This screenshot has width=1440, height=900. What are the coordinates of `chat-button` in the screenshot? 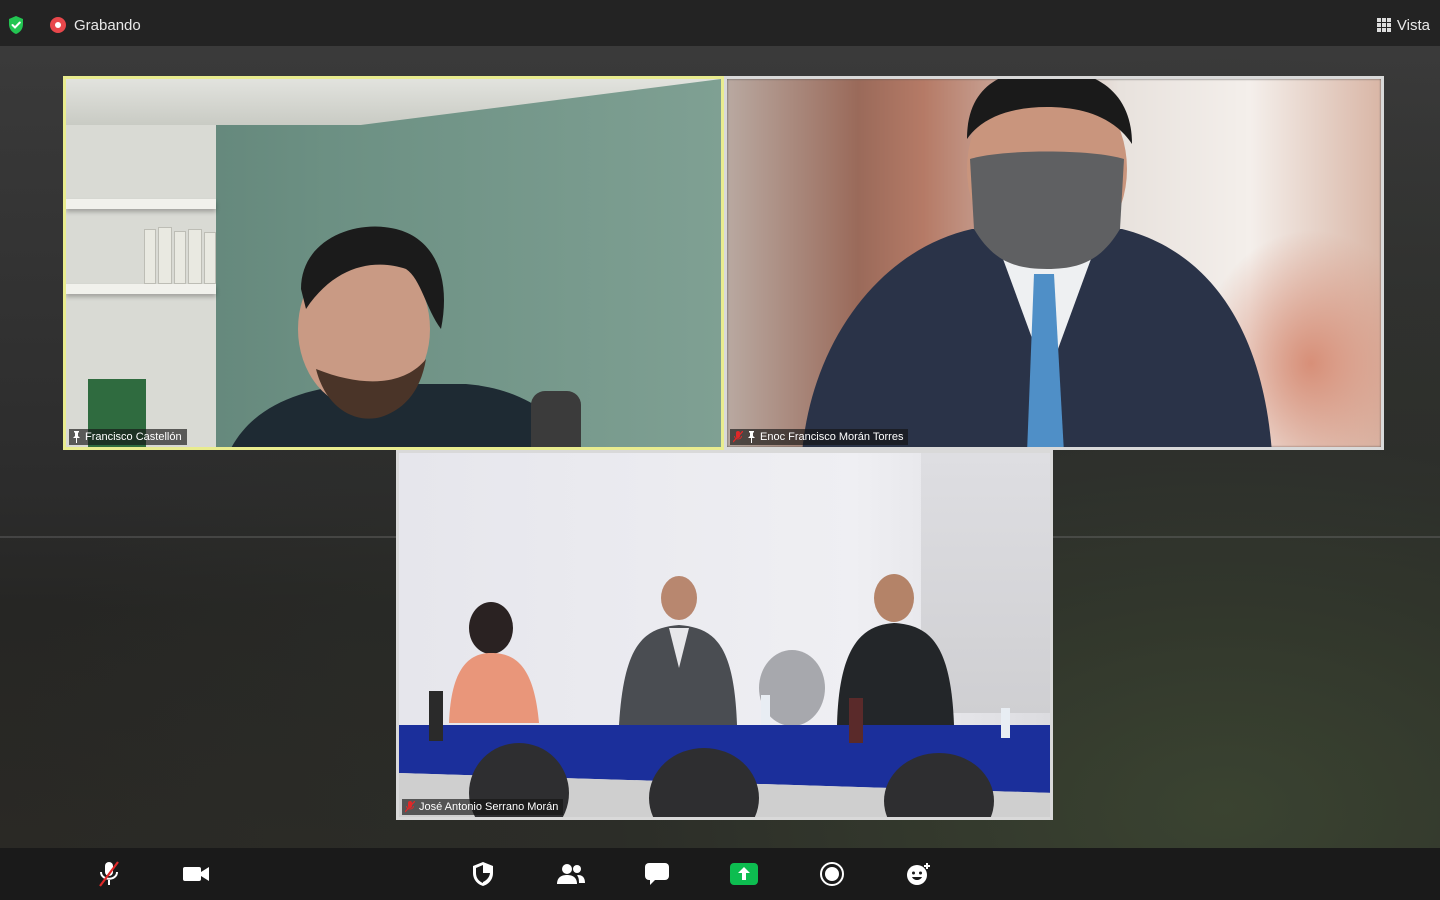 It's located at (657, 874).